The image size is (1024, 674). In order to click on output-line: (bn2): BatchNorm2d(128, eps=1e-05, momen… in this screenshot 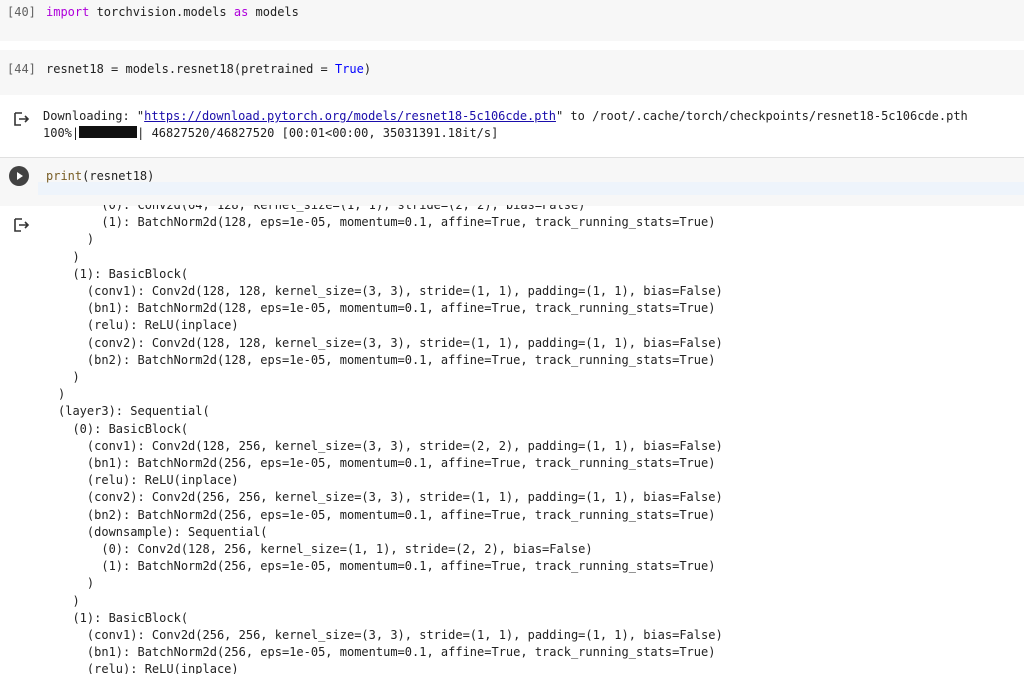, I will do `click(387, 359)`.